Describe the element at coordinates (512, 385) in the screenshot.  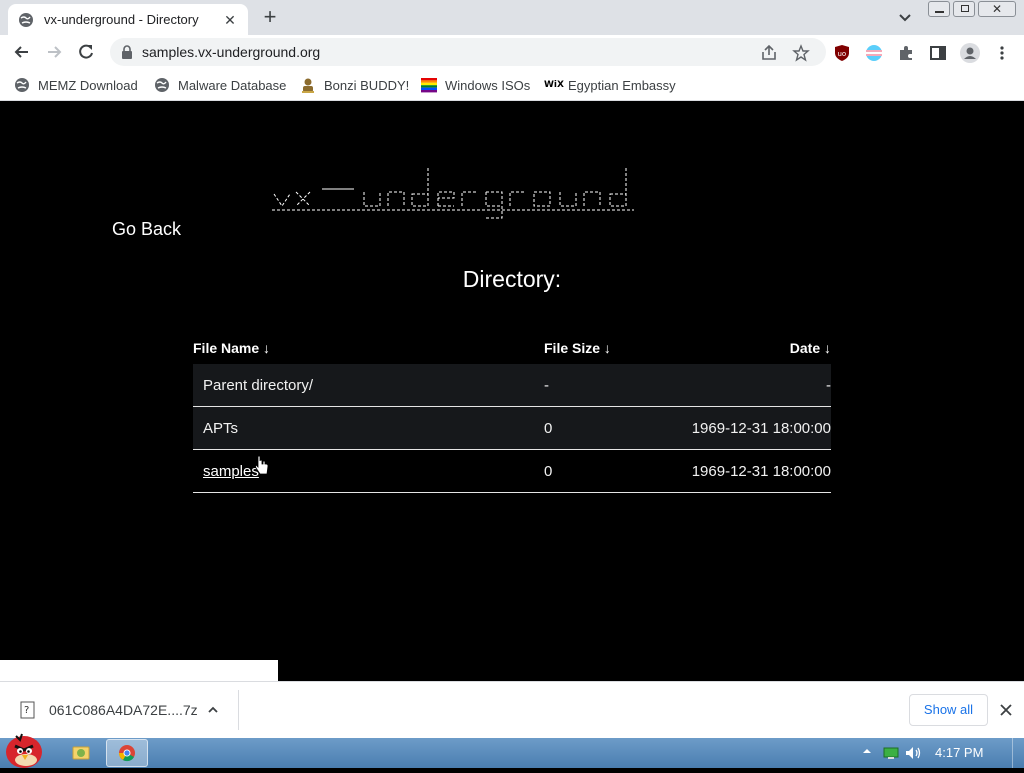
I see `table-row: Parent directory/ - -` at that location.